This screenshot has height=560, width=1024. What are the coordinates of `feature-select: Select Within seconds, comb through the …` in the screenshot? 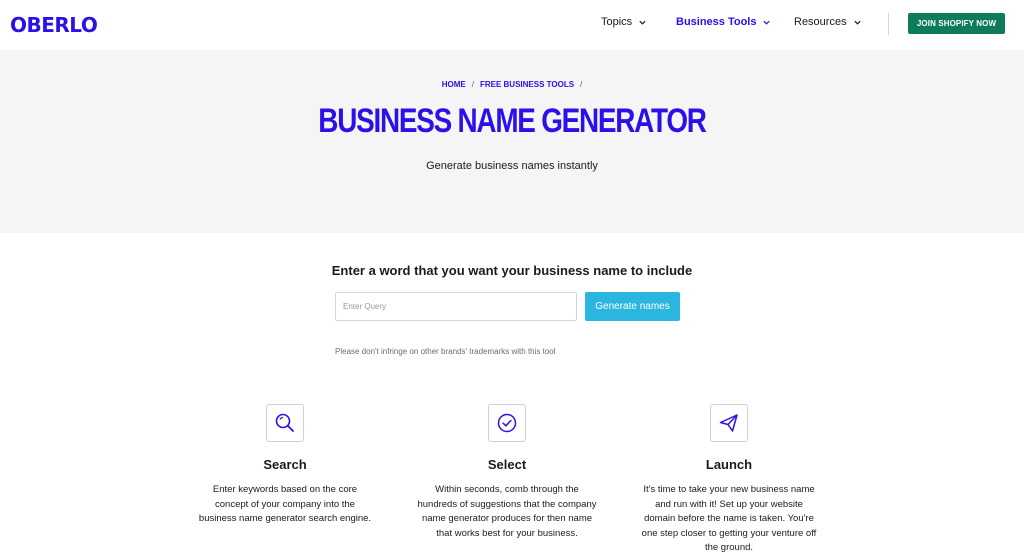 It's located at (507, 472).